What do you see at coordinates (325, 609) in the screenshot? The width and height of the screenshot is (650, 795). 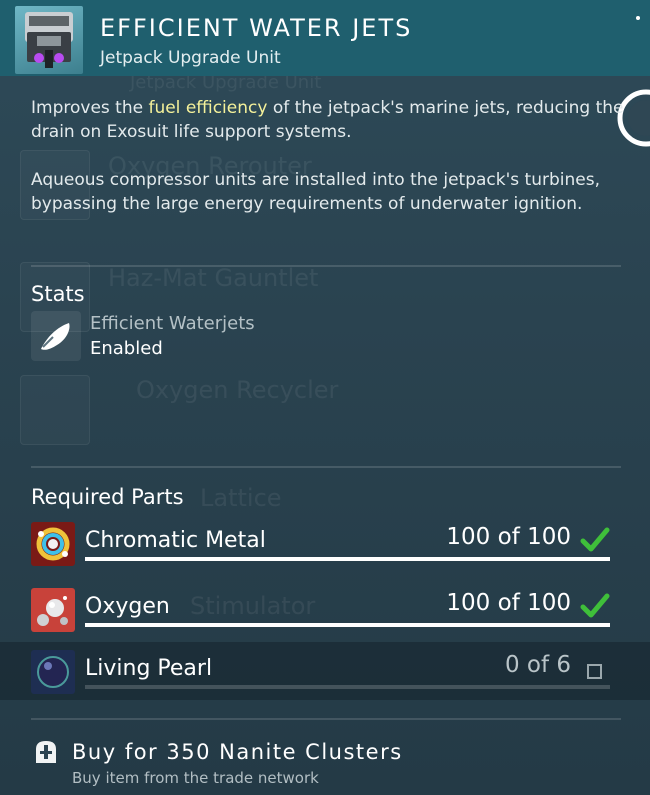 I see `part-row-oxygen: Oxygen 100 of 100` at bounding box center [325, 609].